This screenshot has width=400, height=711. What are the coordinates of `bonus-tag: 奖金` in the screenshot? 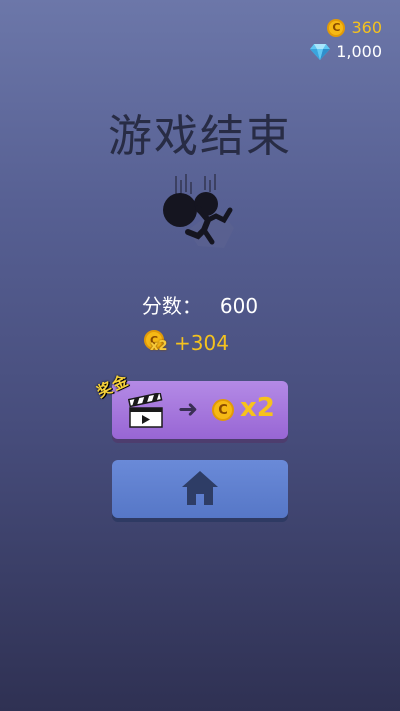 It's located at (113, 386).